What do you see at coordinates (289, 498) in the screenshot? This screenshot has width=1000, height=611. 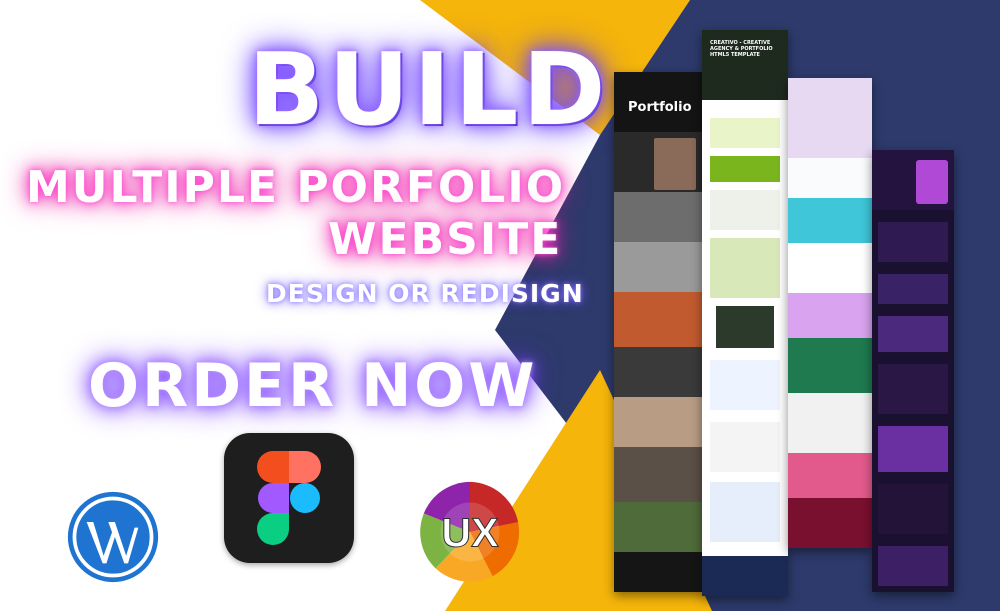 I see `figma-icon` at bounding box center [289, 498].